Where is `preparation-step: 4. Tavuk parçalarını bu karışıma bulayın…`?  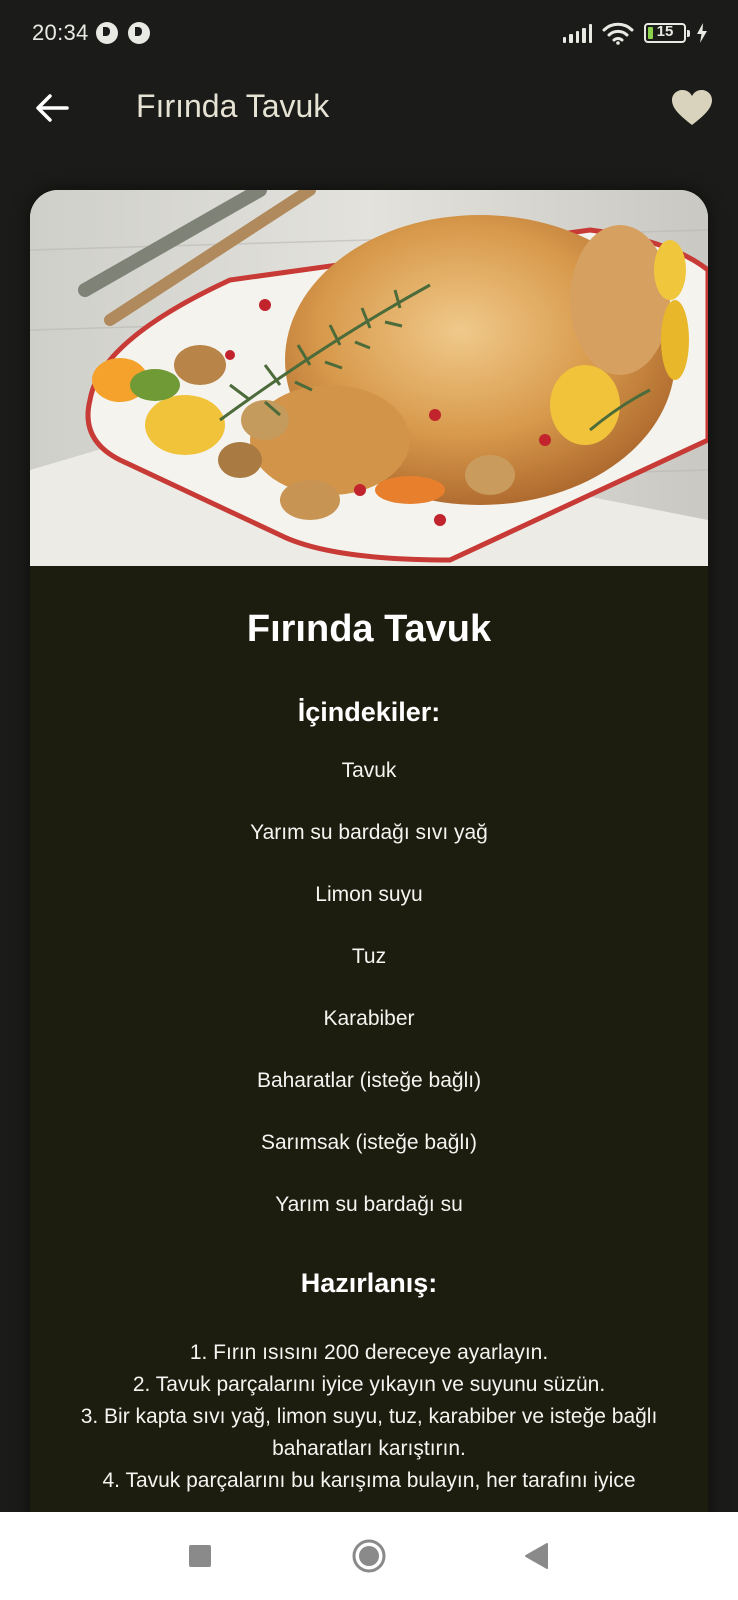
preparation-step: 4. Tavuk parçalarını bu karışıma bulayın… is located at coordinates (369, 1480).